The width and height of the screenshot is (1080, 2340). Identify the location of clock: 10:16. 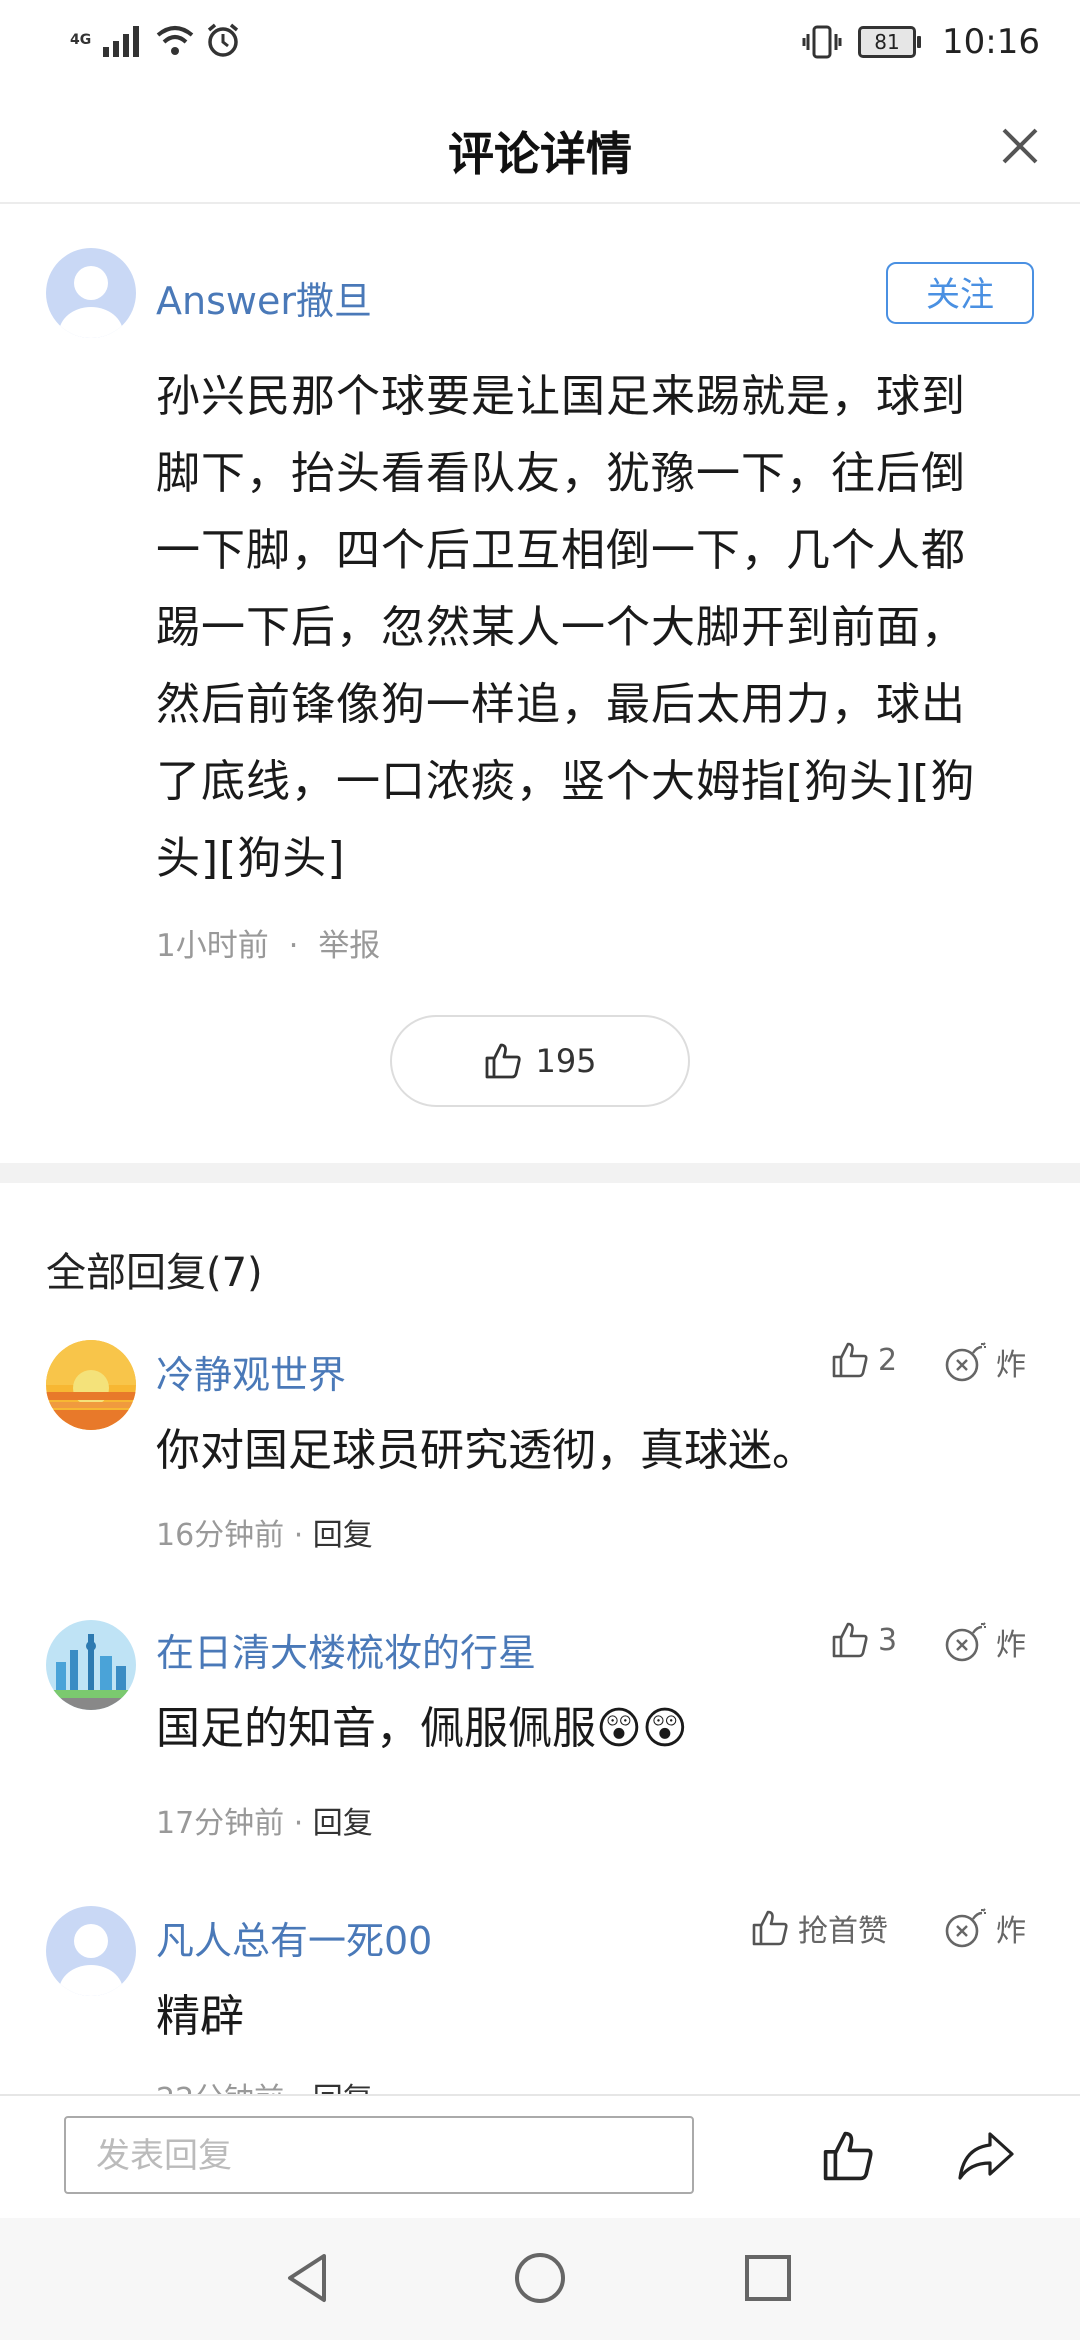
(991, 42).